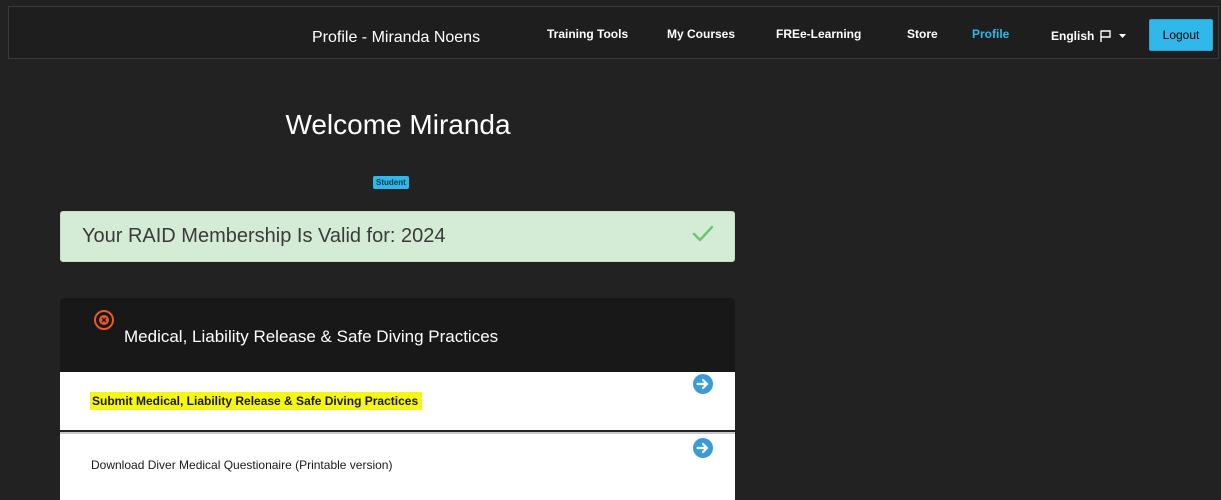  What do you see at coordinates (818, 34) in the screenshot?
I see `nav-item-free-learning: FREe-Learning` at bounding box center [818, 34].